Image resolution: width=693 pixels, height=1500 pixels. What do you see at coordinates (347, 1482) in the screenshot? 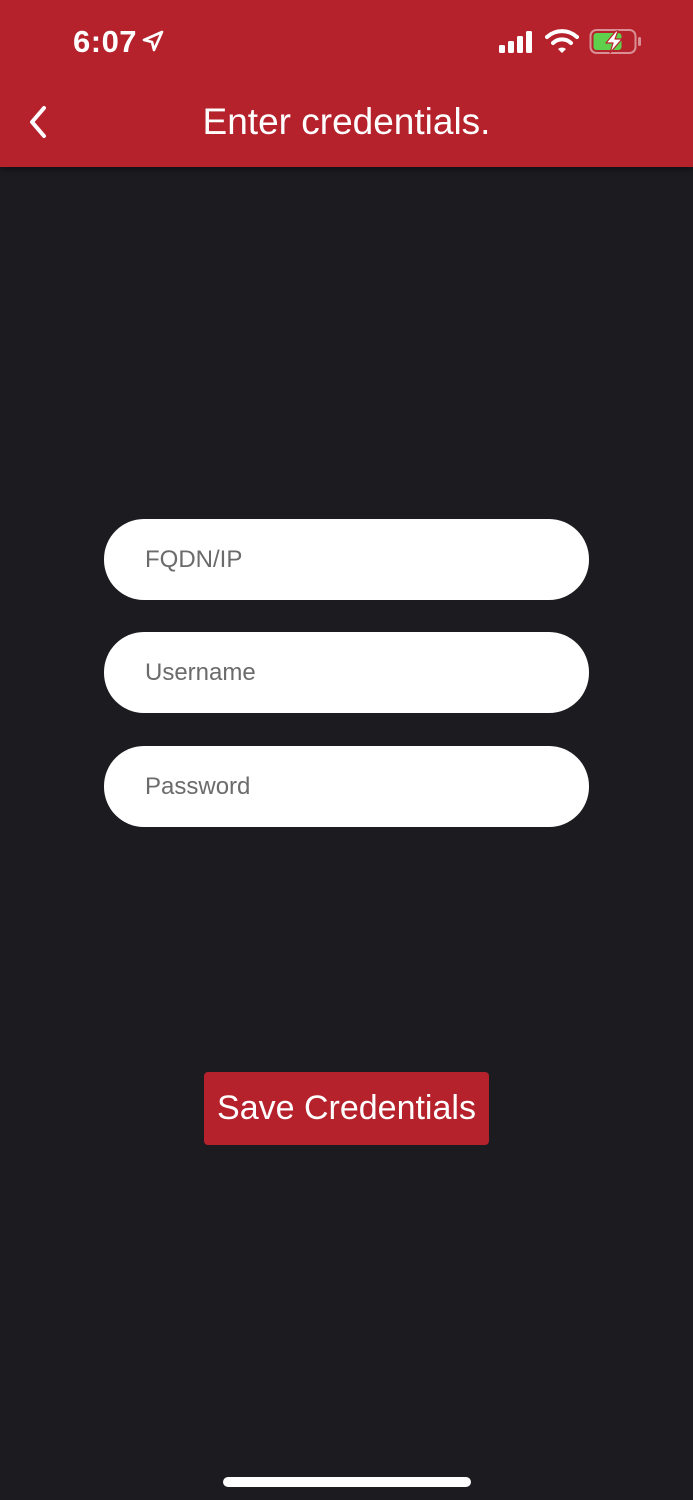
I see `home-indicator` at bounding box center [347, 1482].